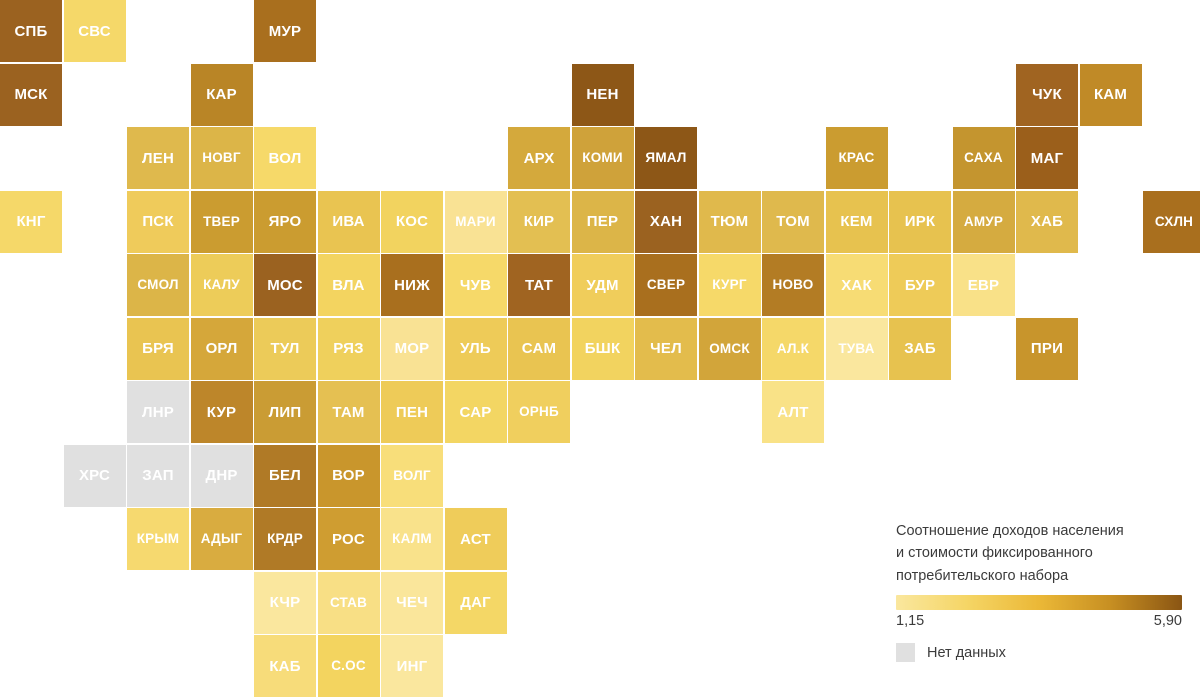 This screenshot has width=1200, height=697. Describe the element at coordinates (31, 221) in the screenshot. I see `region-tile-КНГ: КНГ` at that location.